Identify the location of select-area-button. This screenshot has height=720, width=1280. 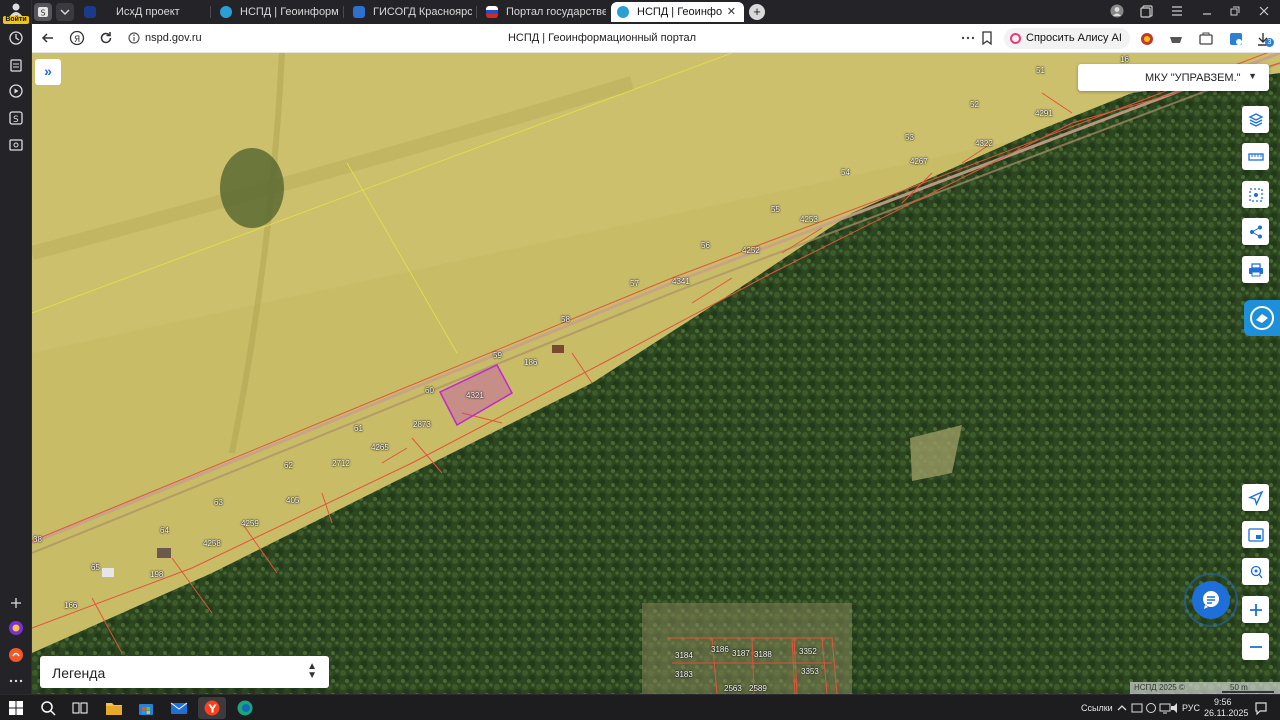
(1255, 194).